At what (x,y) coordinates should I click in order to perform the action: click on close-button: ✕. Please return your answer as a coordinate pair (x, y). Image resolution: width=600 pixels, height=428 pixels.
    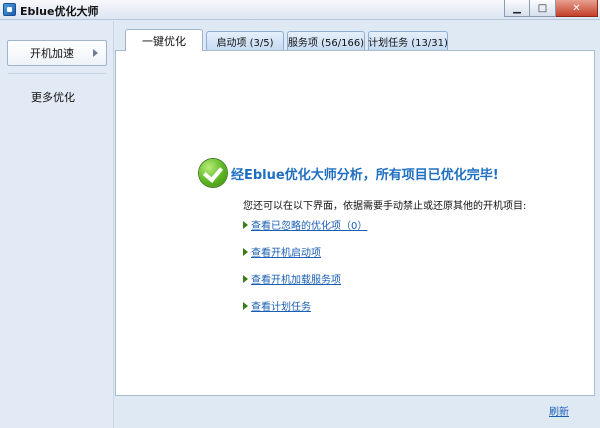
    Looking at the image, I should click on (577, 8).